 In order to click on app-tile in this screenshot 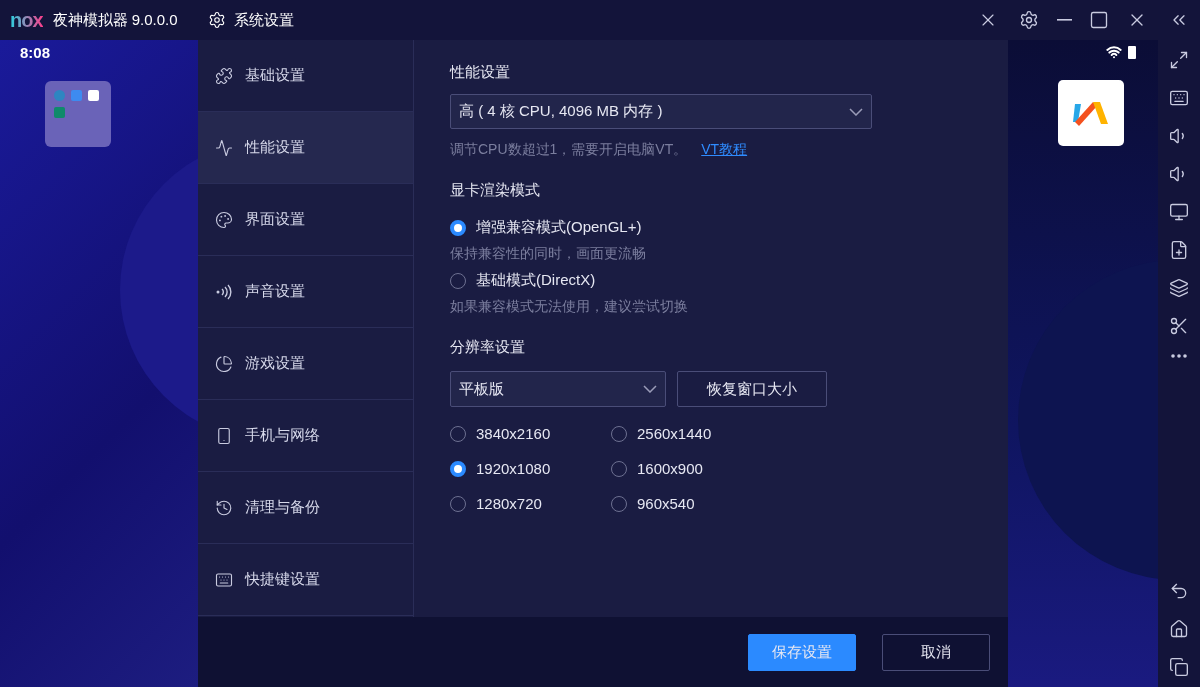, I will do `click(1091, 113)`.